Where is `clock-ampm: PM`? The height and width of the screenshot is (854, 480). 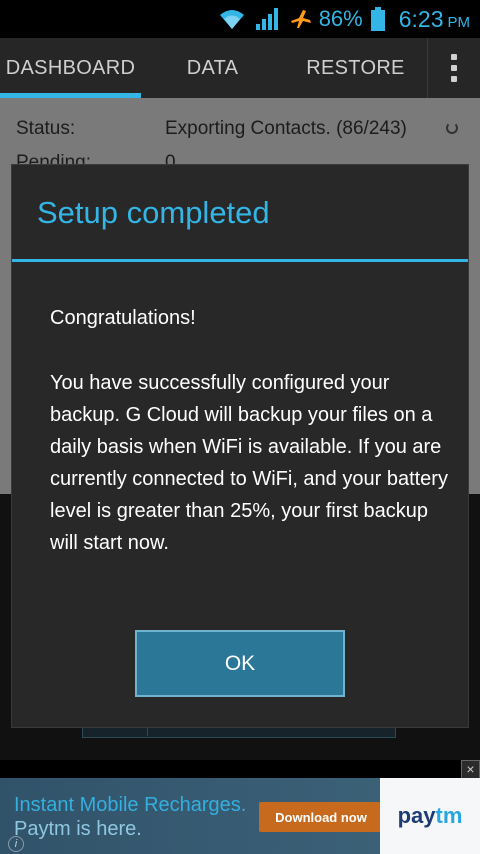
clock-ampm: PM is located at coordinates (459, 22).